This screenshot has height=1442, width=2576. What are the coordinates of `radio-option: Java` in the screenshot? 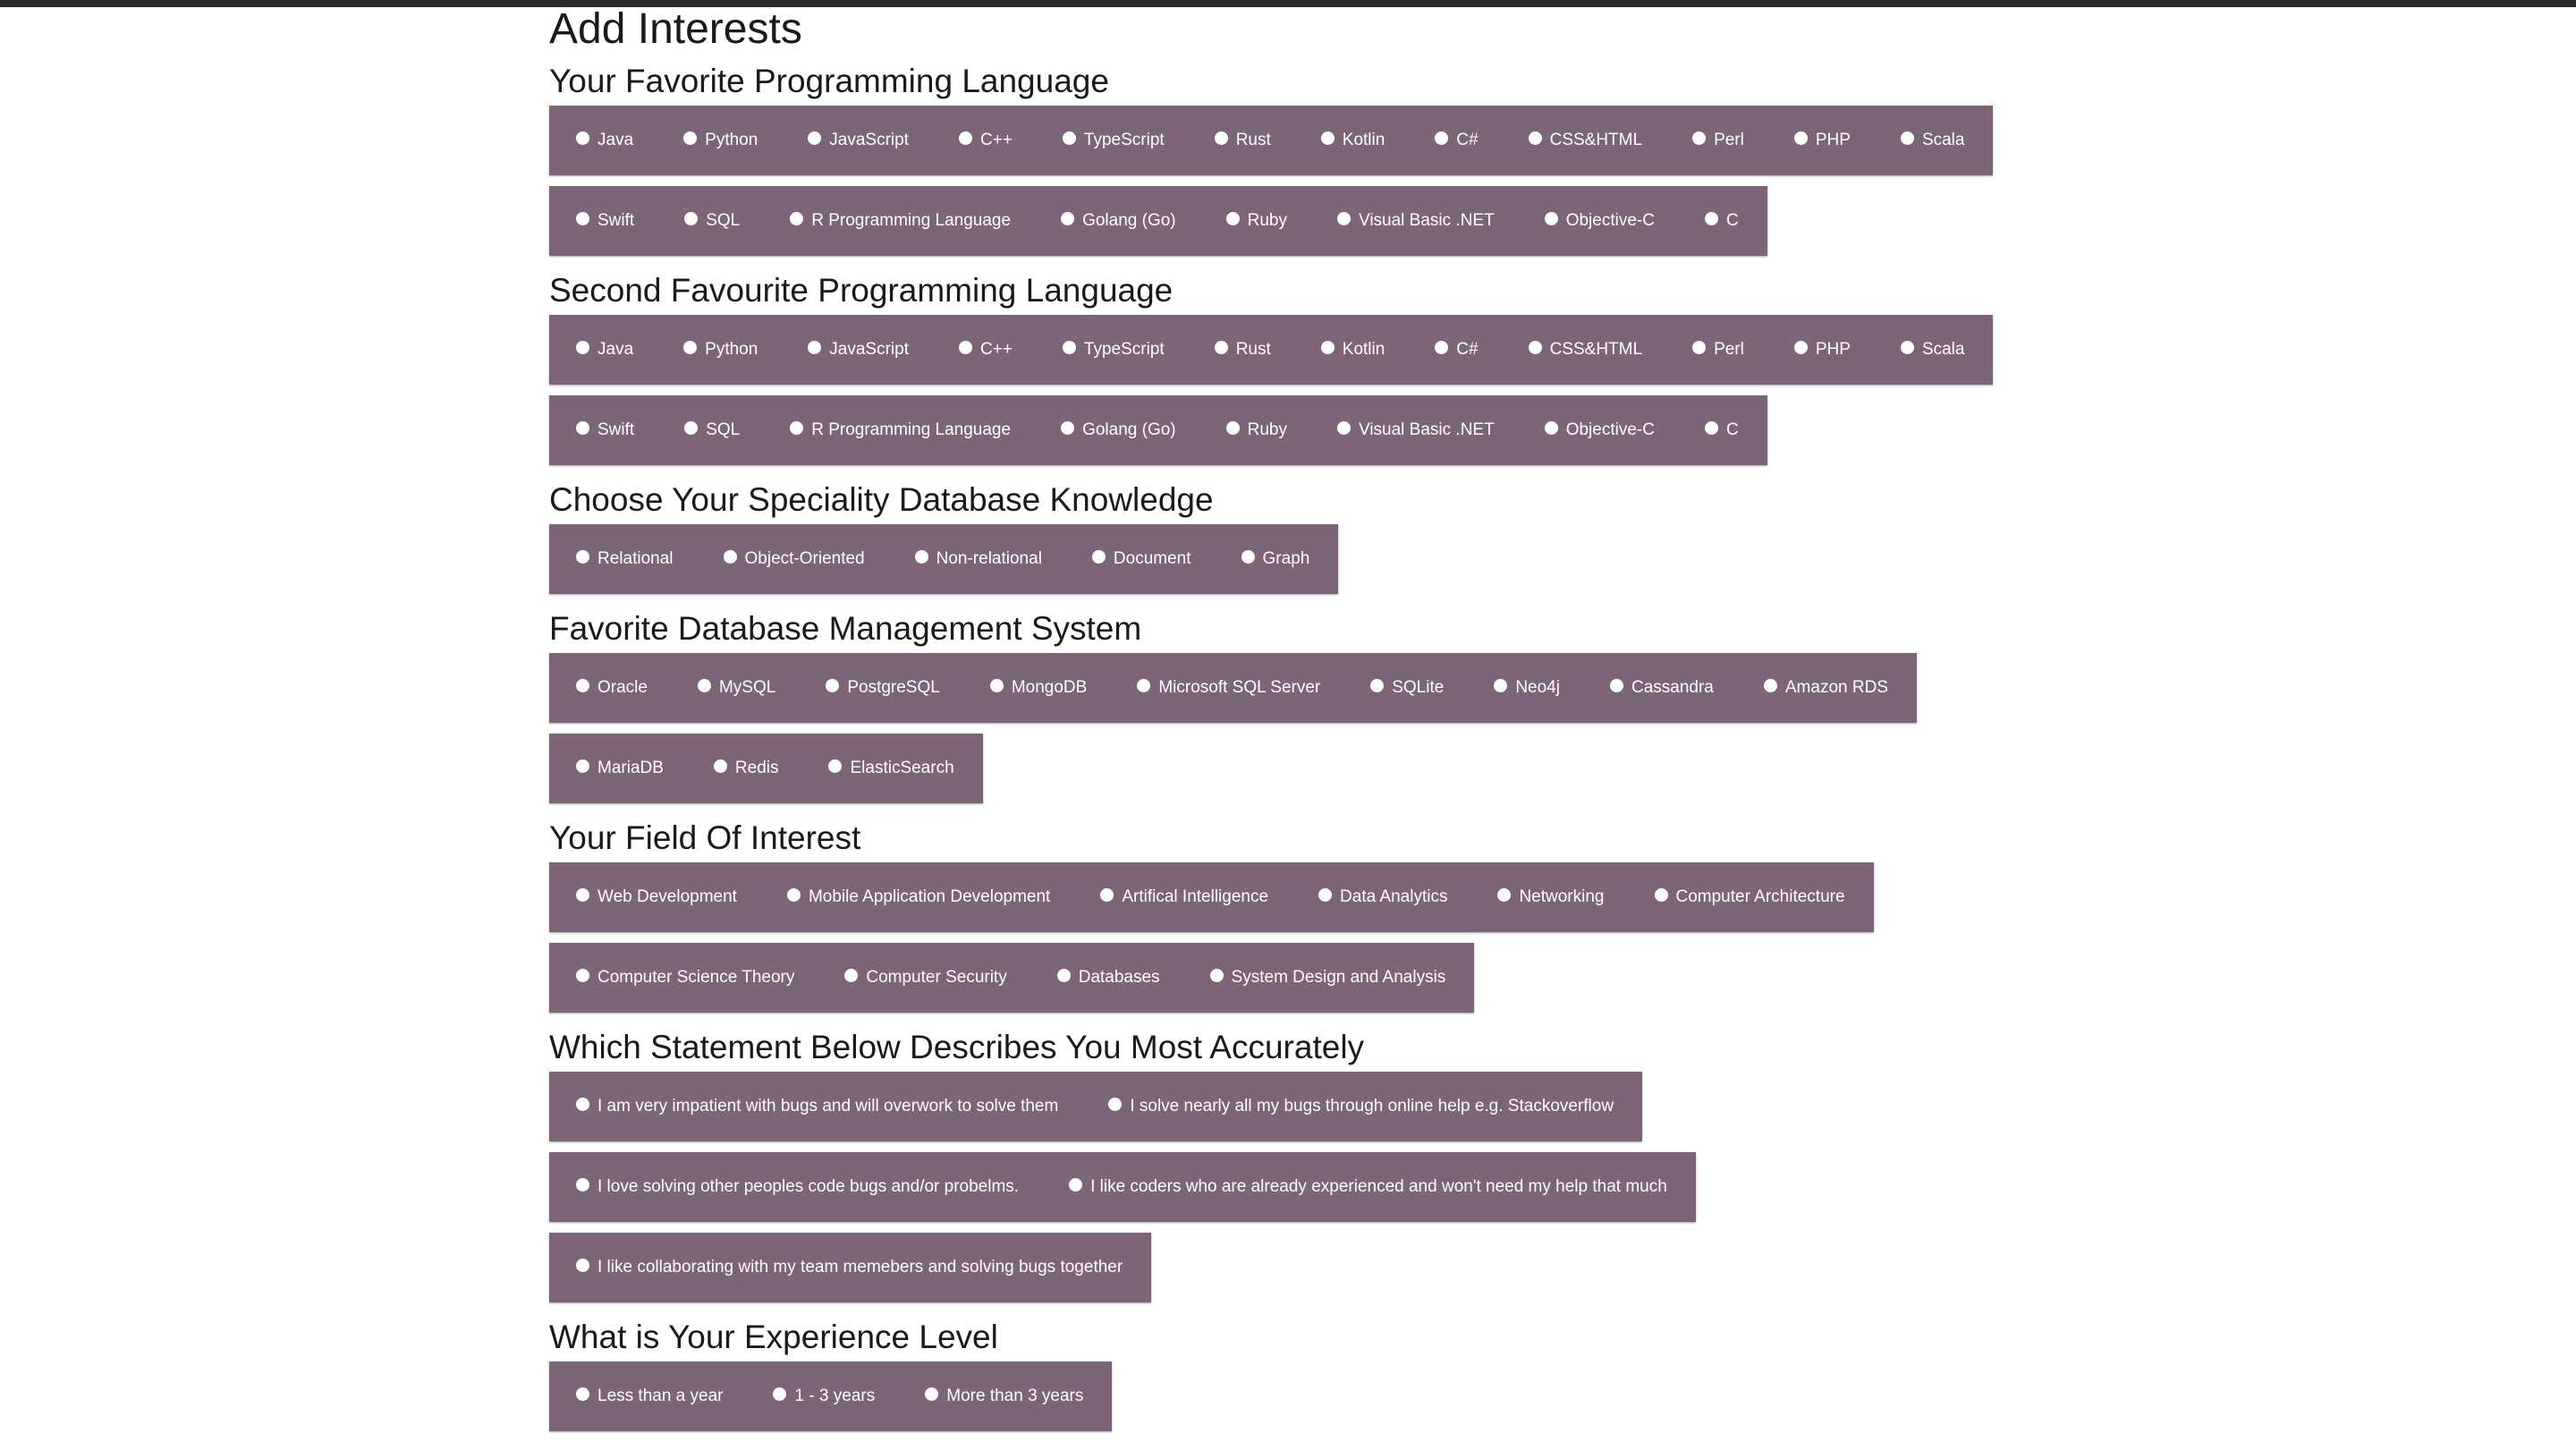 It's located at (604, 140).